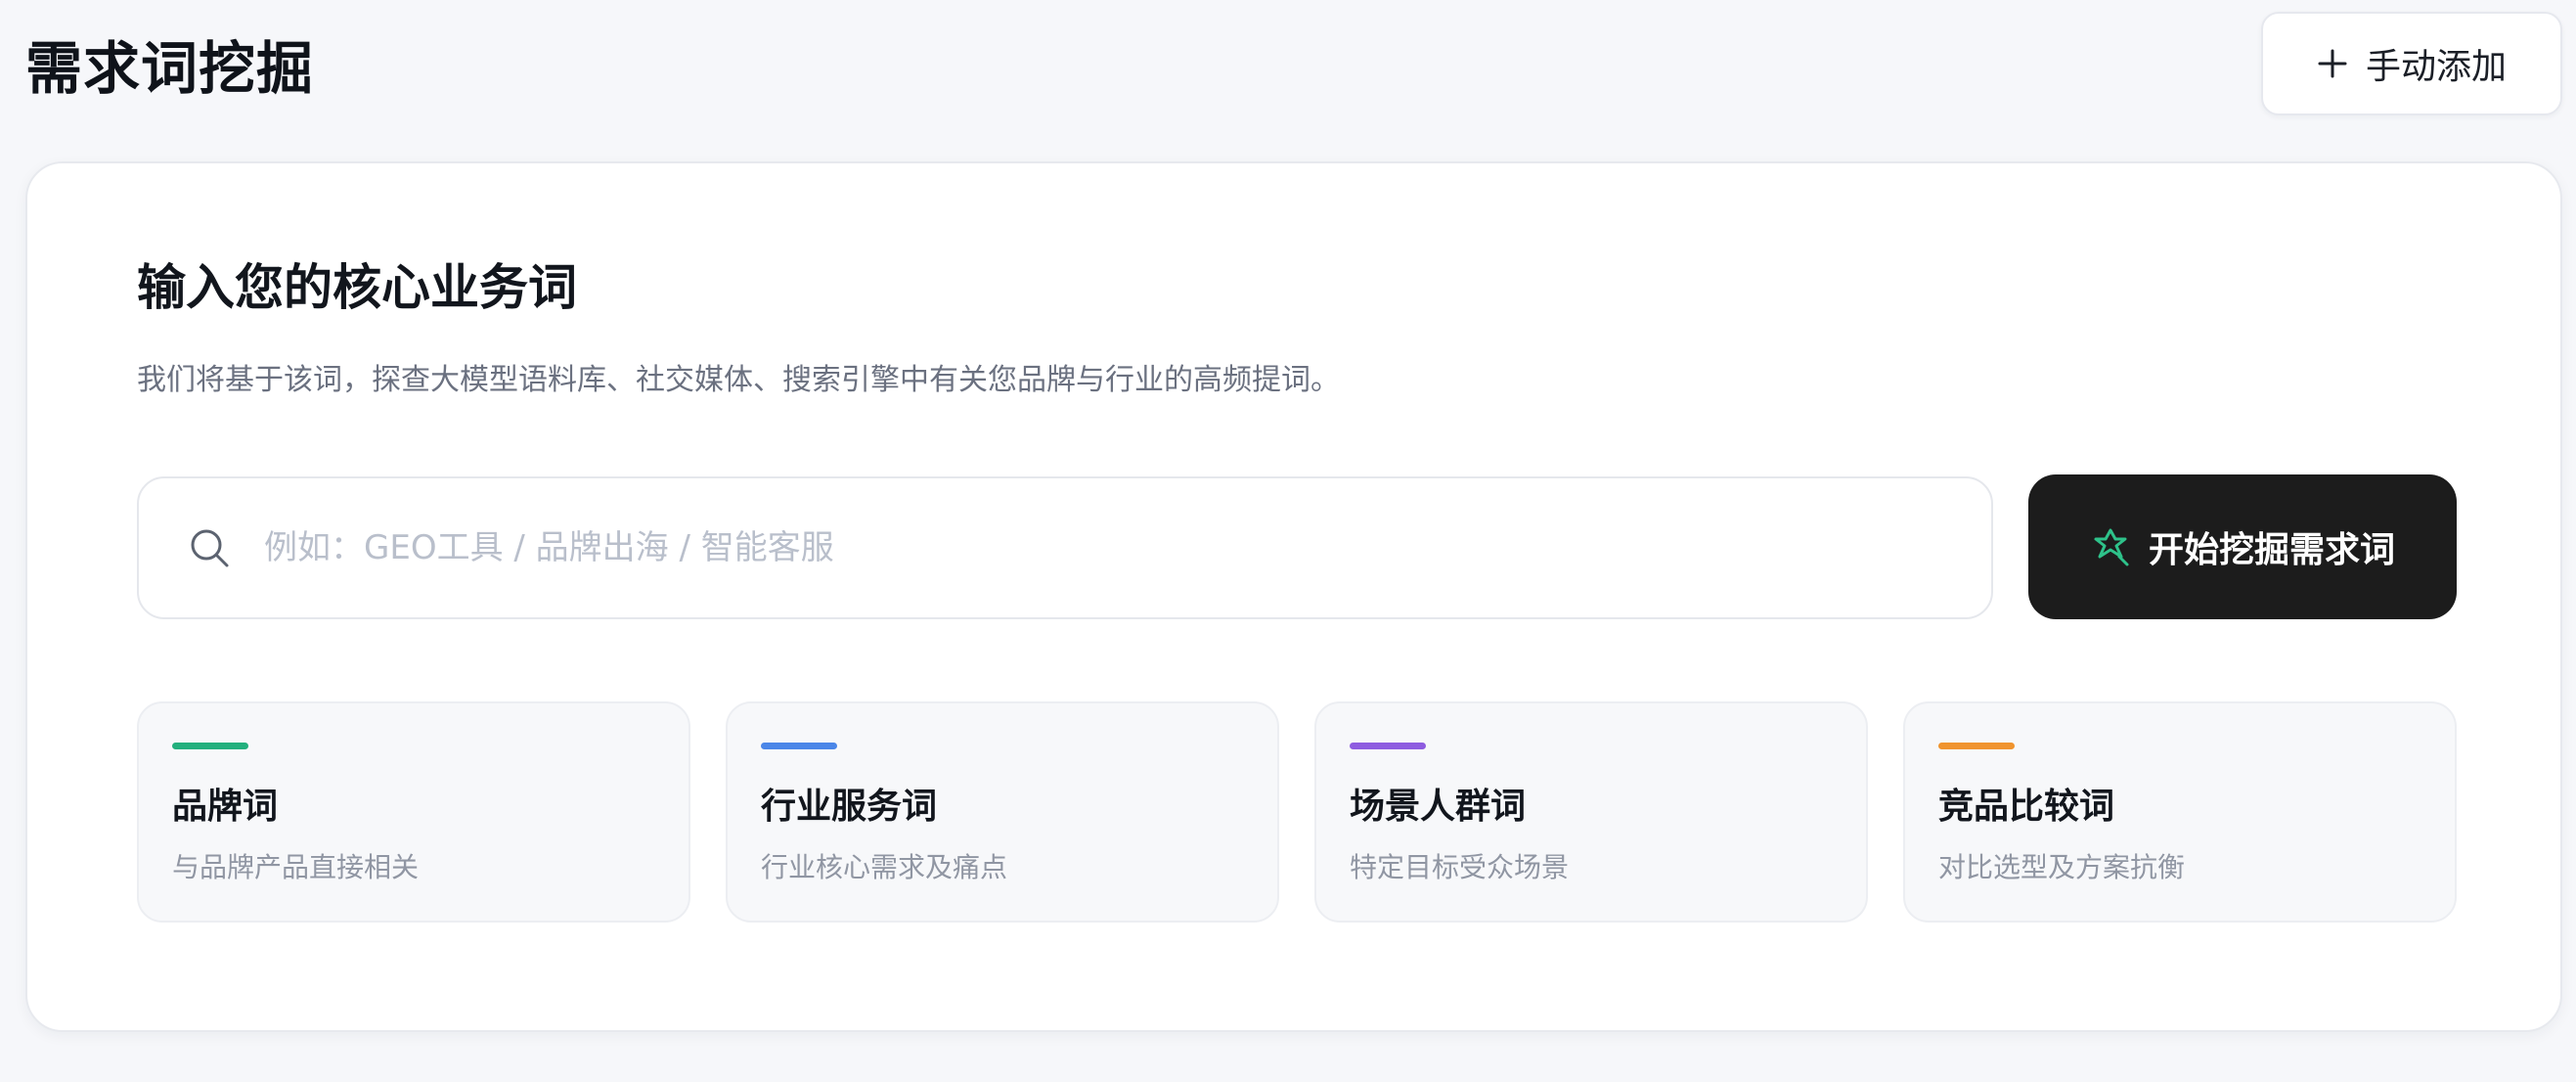 This screenshot has height=1082, width=2576. Describe the element at coordinates (885, 867) in the screenshot. I see `category-description: 行业核心需求及痛点` at that location.